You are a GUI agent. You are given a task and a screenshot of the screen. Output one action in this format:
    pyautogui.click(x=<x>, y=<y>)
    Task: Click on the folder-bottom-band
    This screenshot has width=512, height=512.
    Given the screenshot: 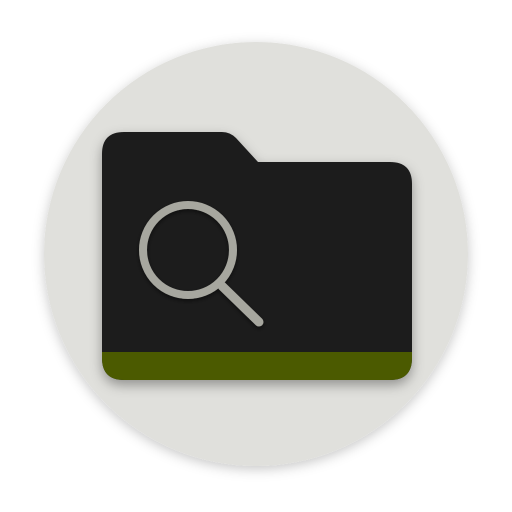 What is the action you would take?
    pyautogui.click(x=257, y=366)
    